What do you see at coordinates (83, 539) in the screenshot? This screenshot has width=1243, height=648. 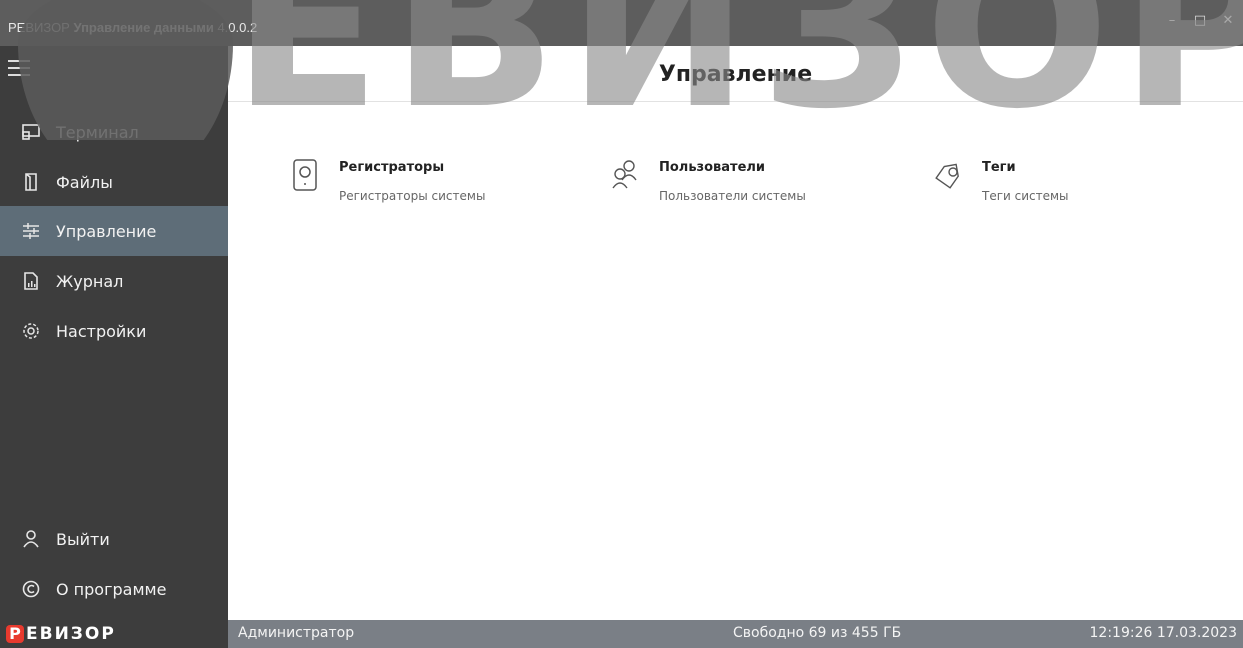 I see `sidebar-item-label: Выйти` at bounding box center [83, 539].